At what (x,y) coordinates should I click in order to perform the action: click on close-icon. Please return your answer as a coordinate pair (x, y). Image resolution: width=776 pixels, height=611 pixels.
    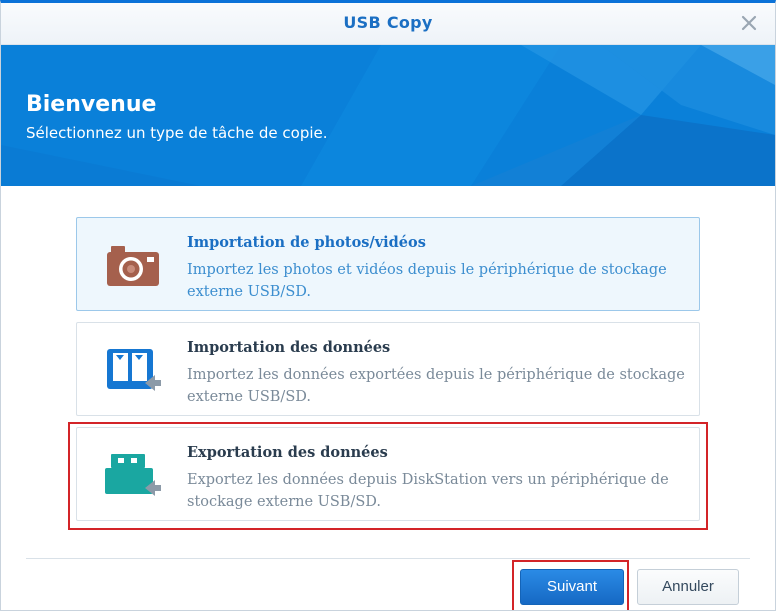
    Looking at the image, I should click on (749, 23).